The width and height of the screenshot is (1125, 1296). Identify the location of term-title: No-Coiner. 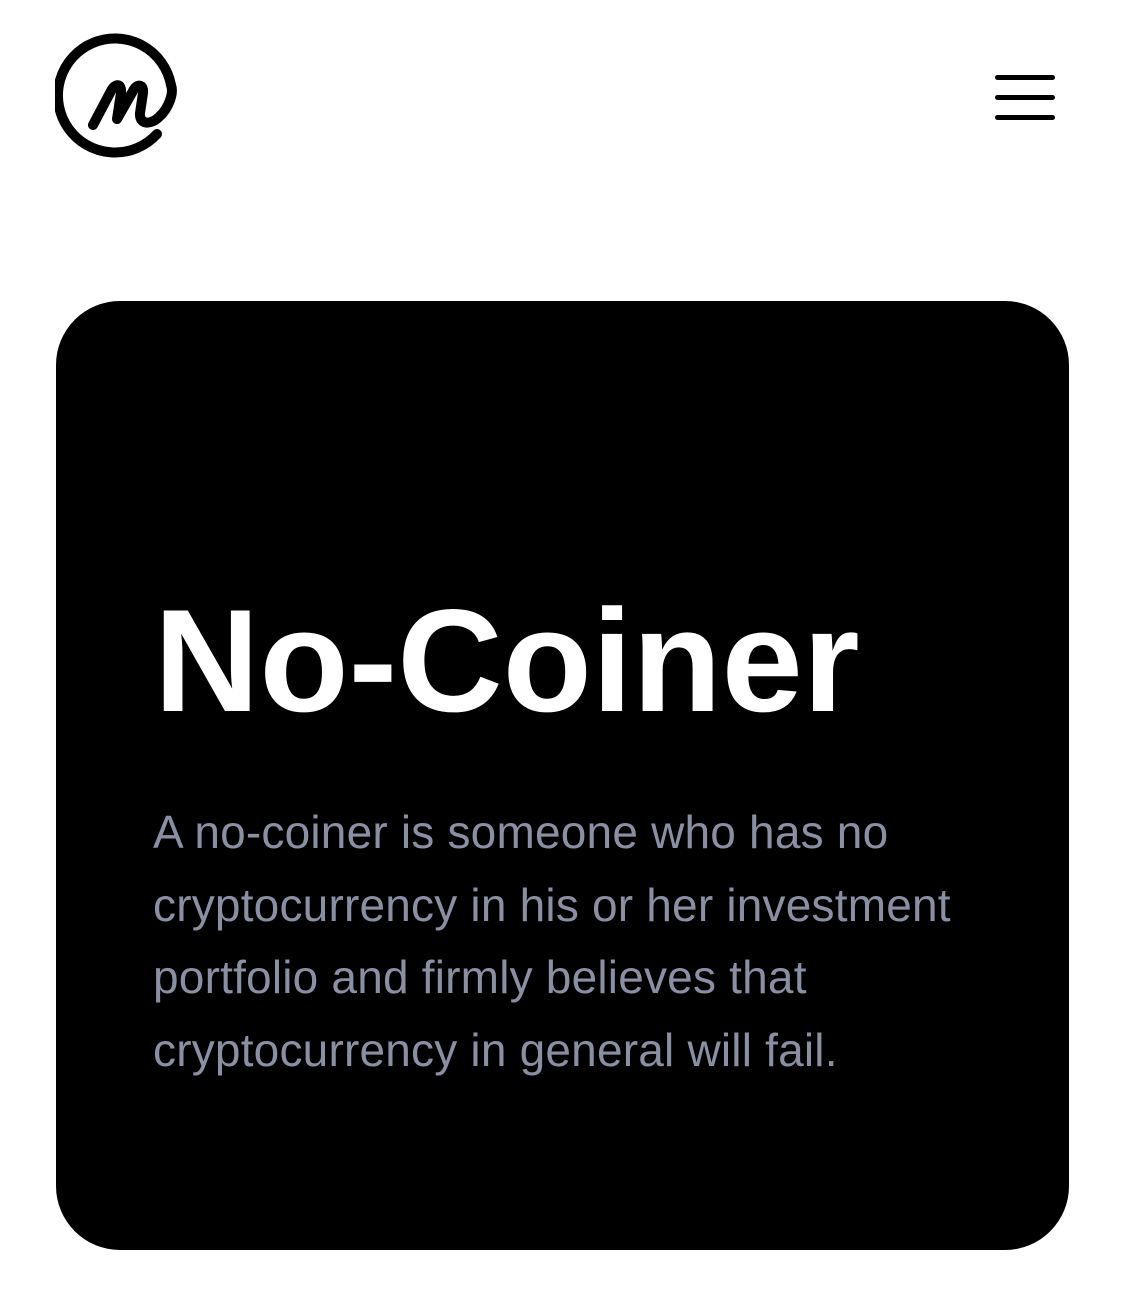
(507, 660).